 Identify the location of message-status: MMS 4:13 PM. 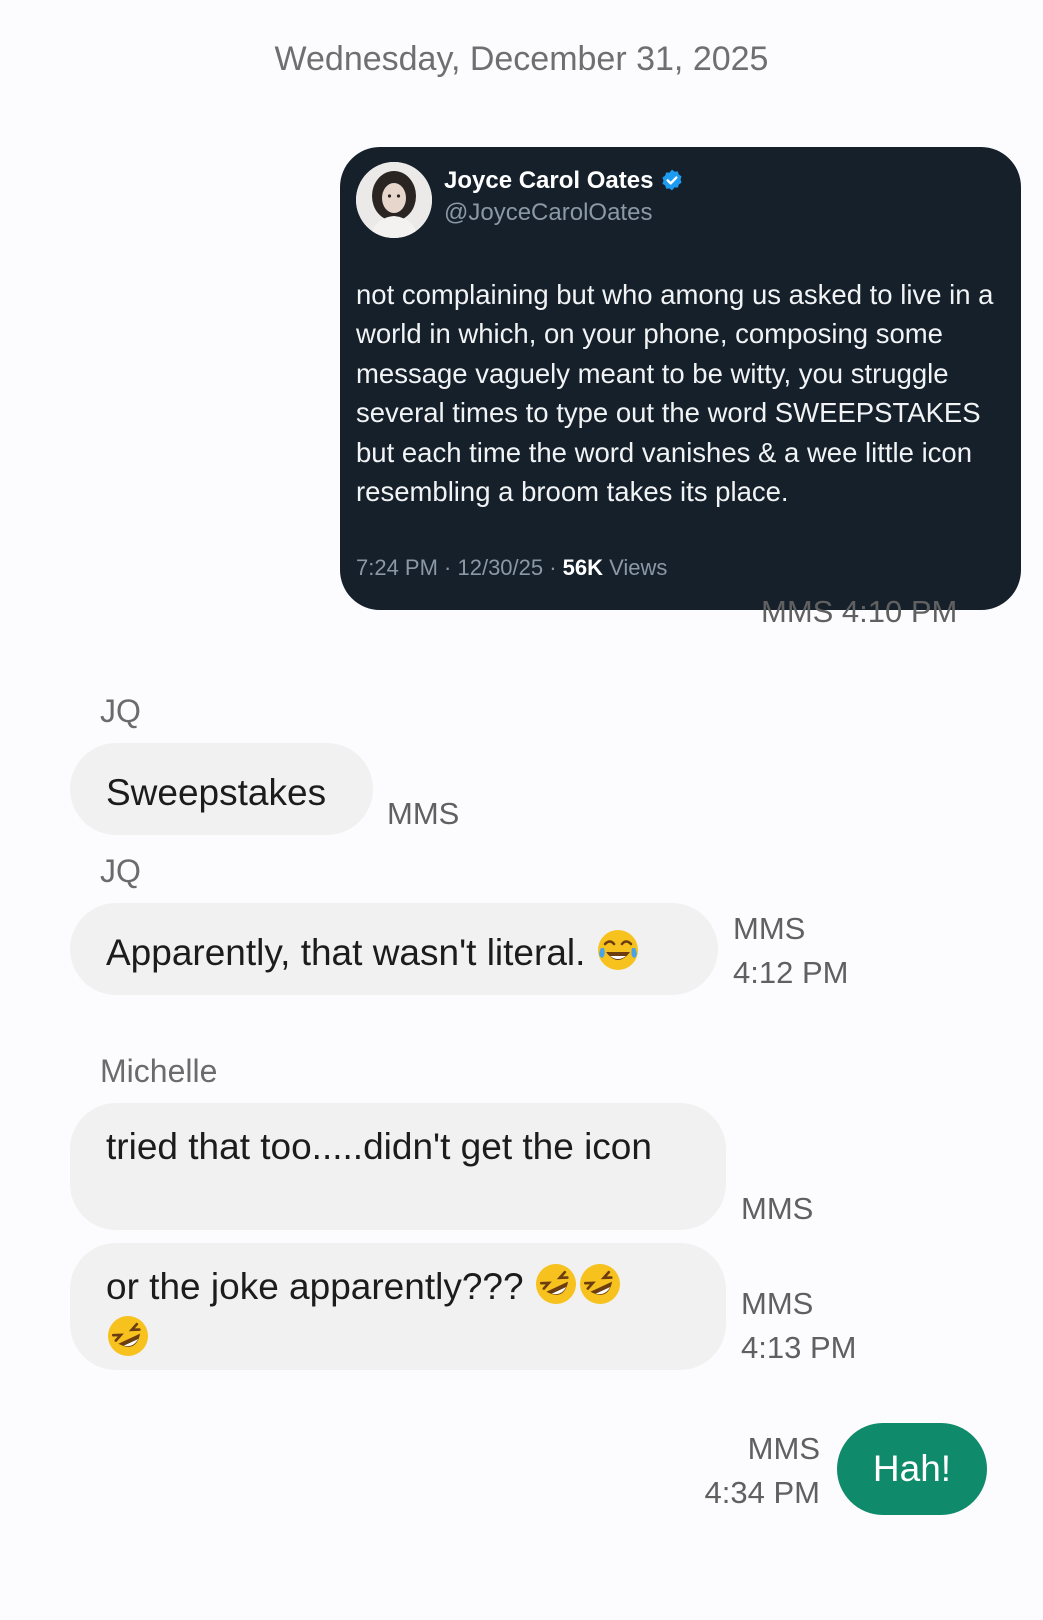
(798, 1326).